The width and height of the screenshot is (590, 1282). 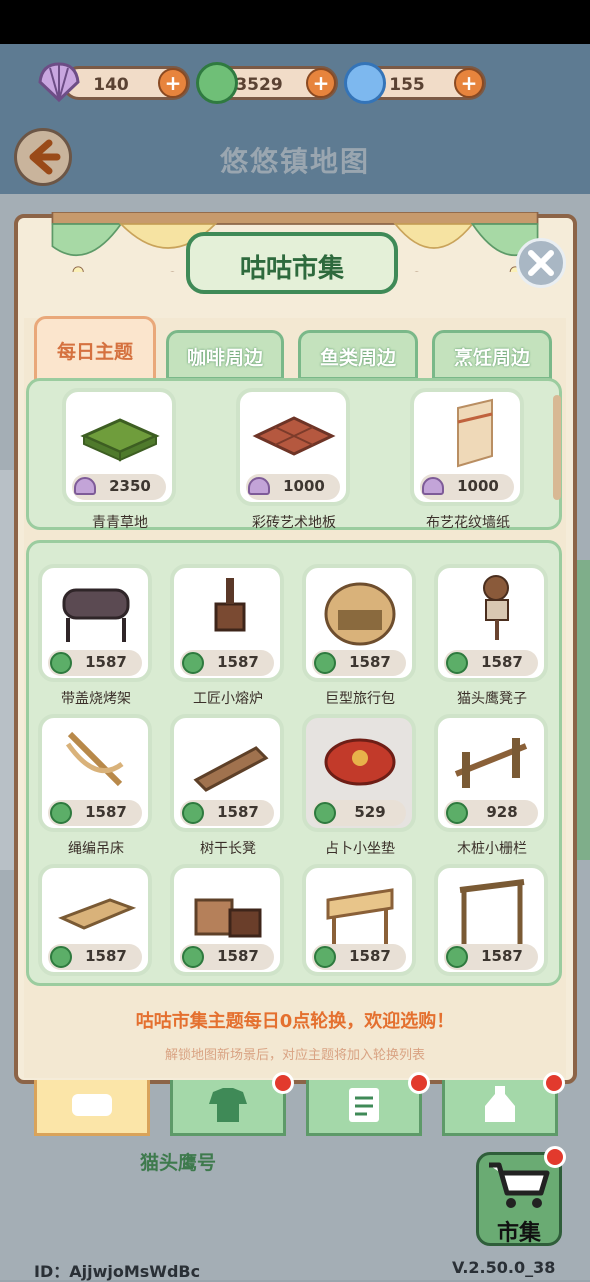 I want to click on item-name: 巨型旅行包, so click(x=360, y=699).